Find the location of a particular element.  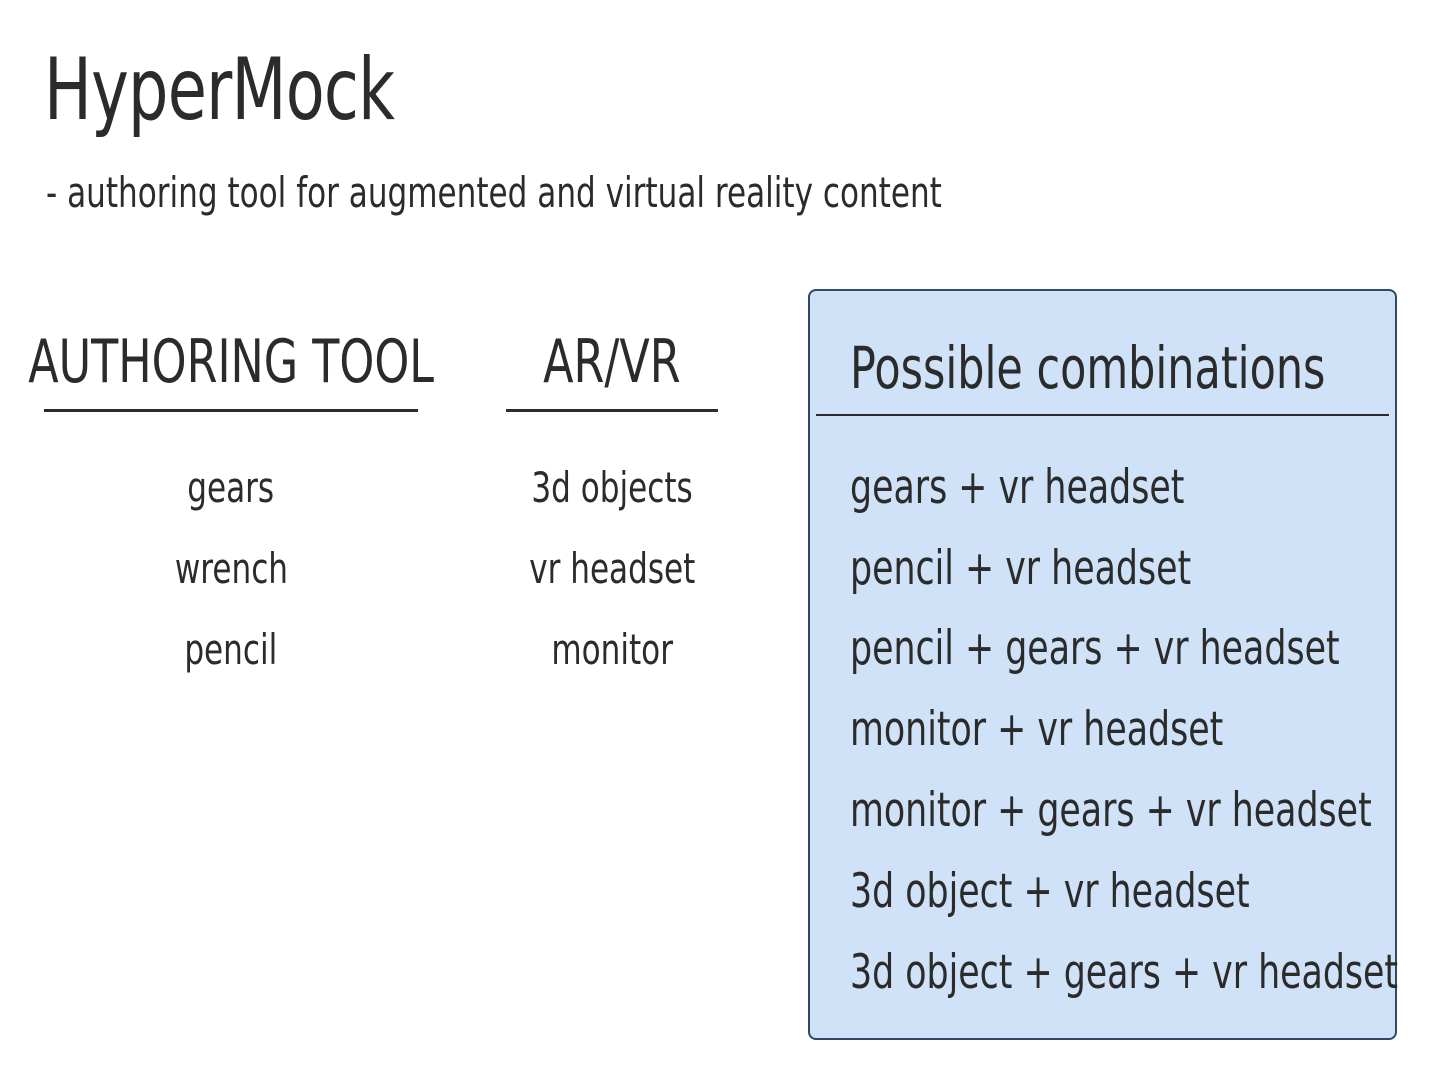

list-item: gears + vr headset is located at coordinates (1145, 487).